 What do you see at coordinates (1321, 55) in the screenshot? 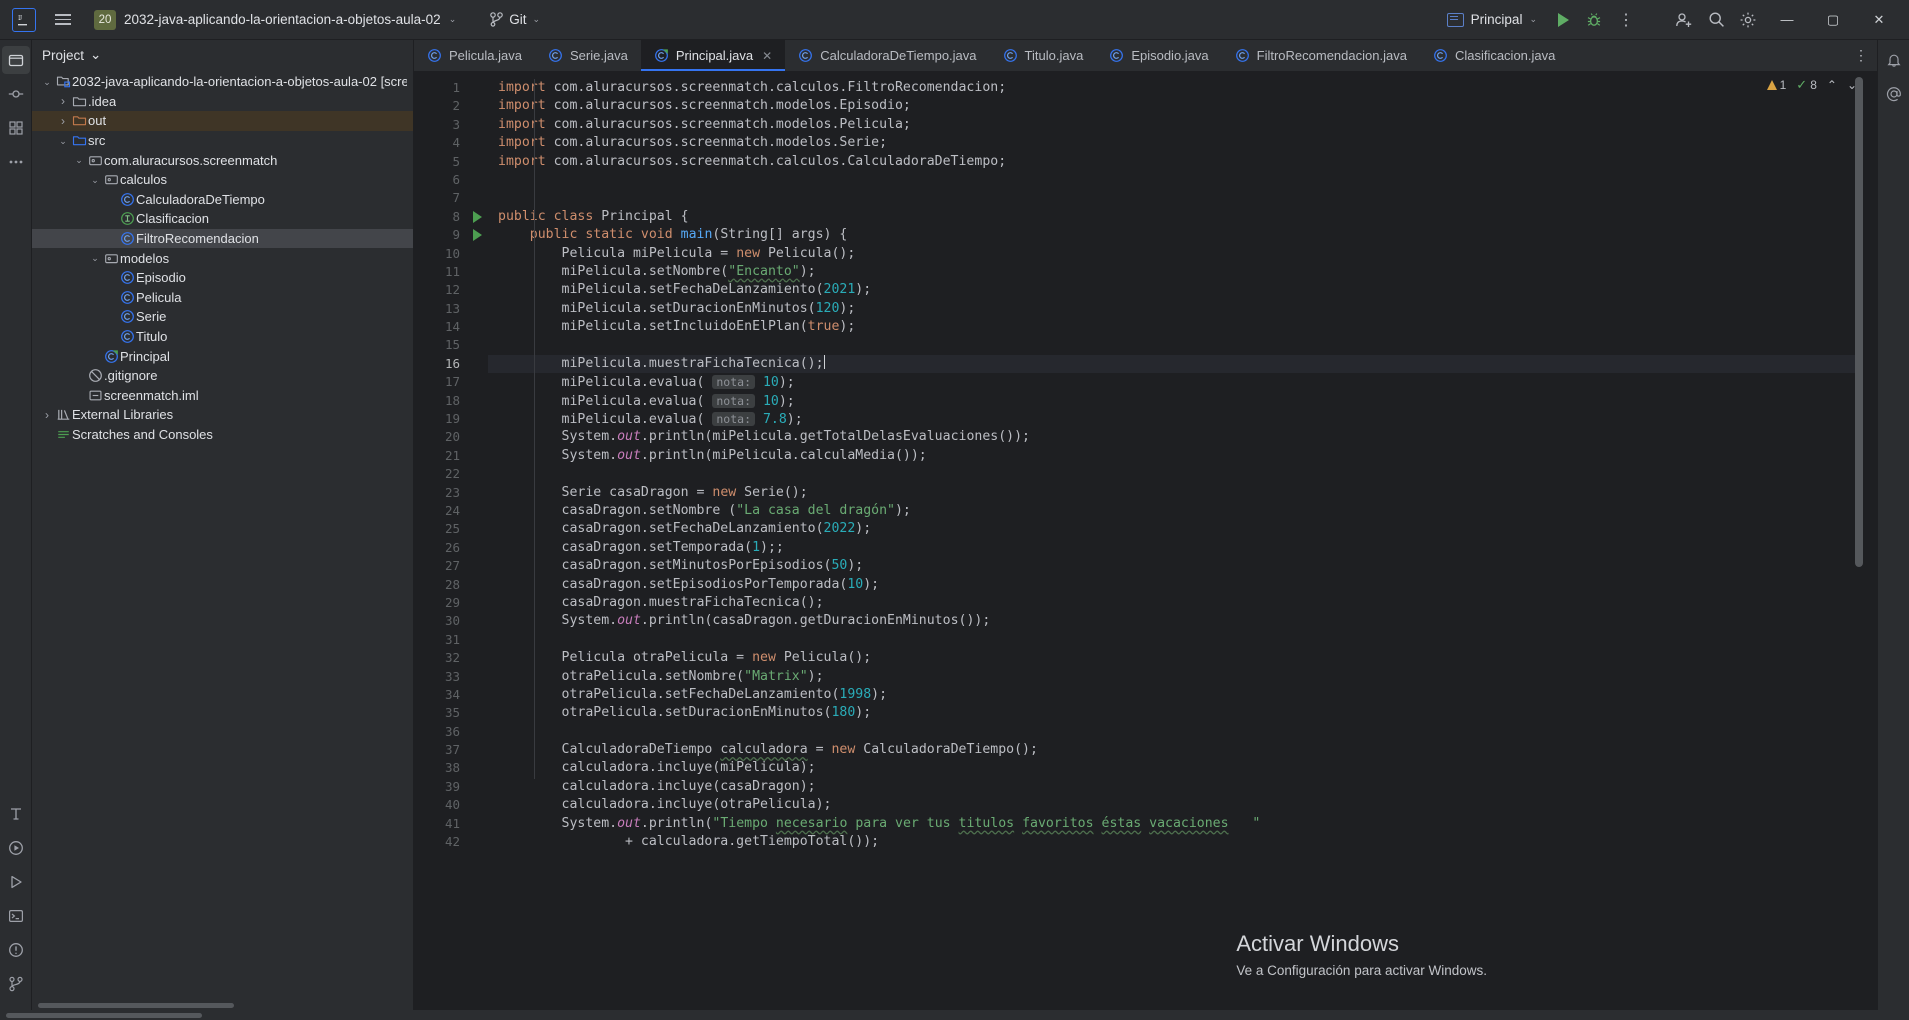
I see `editor-tab: FiltroRecomendacion.java` at bounding box center [1321, 55].